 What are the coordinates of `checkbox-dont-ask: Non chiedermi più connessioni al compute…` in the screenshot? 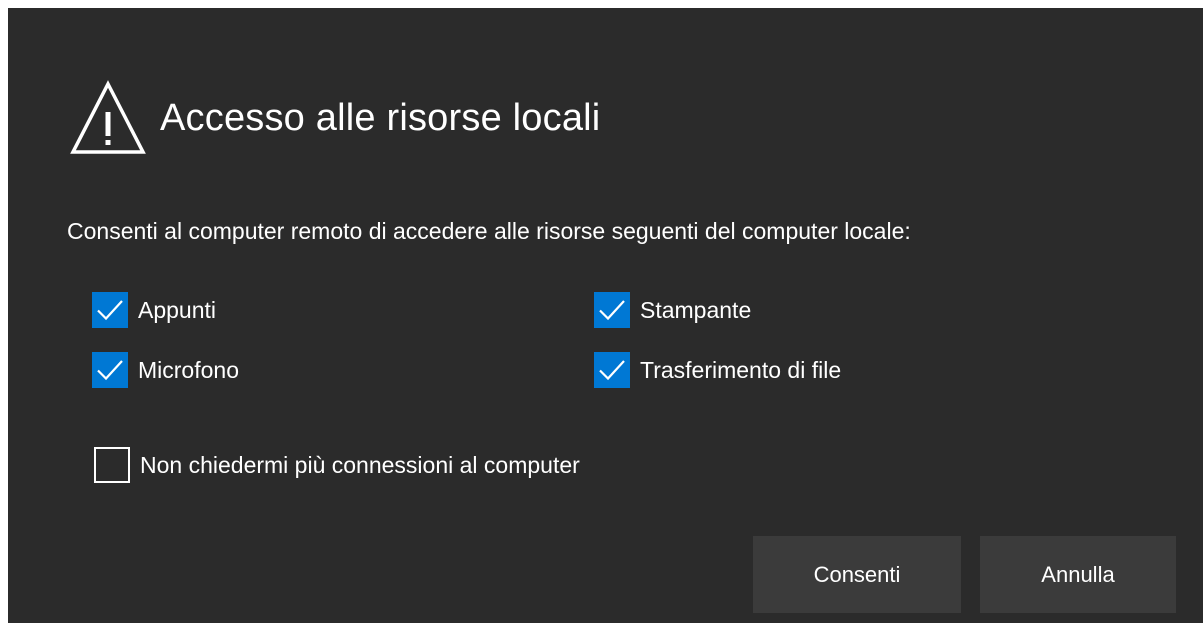 It's located at (337, 465).